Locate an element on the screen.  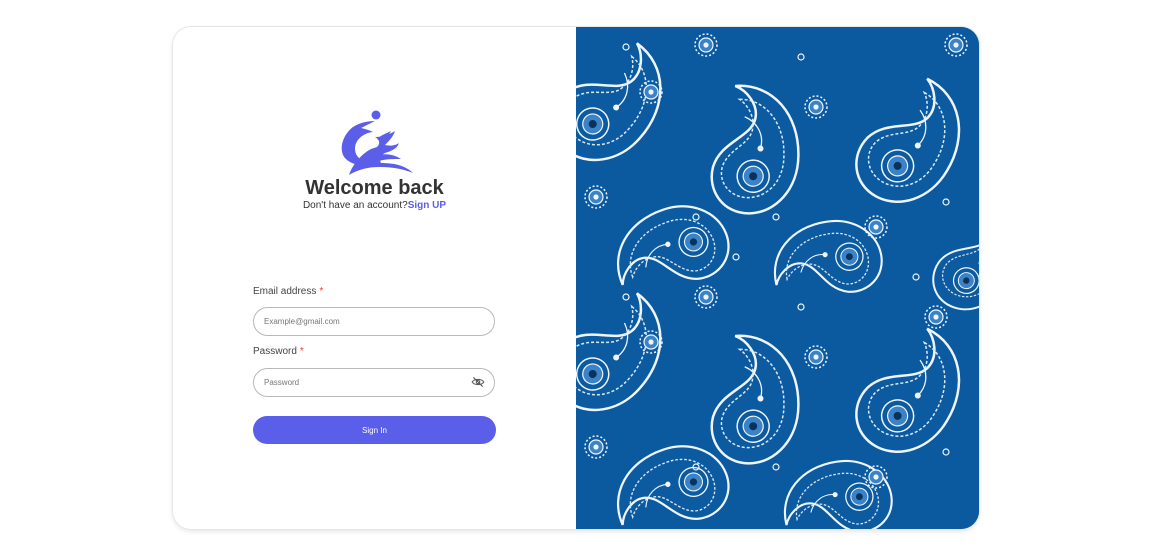
email-label: Email address * is located at coordinates (288, 291).